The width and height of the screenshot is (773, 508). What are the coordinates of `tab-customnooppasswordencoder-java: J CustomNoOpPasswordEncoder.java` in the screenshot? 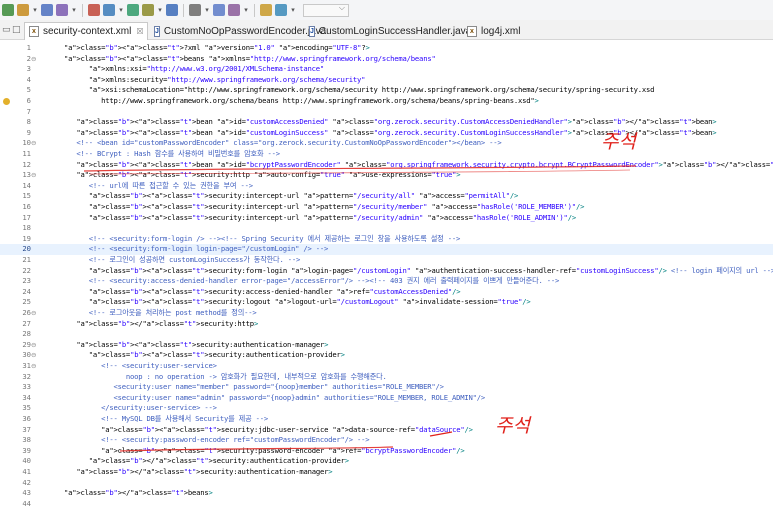 It's located at (238, 31).